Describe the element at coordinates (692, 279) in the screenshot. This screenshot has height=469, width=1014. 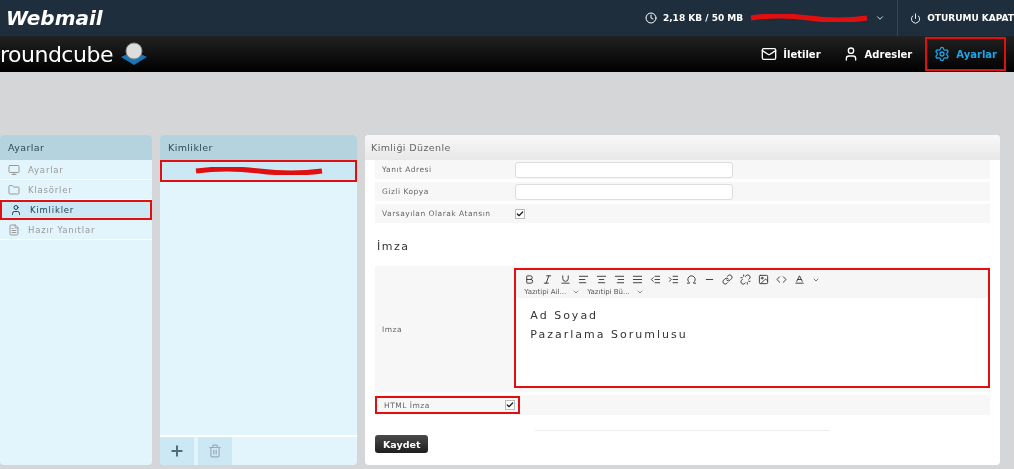
I see `omega-icon` at that location.